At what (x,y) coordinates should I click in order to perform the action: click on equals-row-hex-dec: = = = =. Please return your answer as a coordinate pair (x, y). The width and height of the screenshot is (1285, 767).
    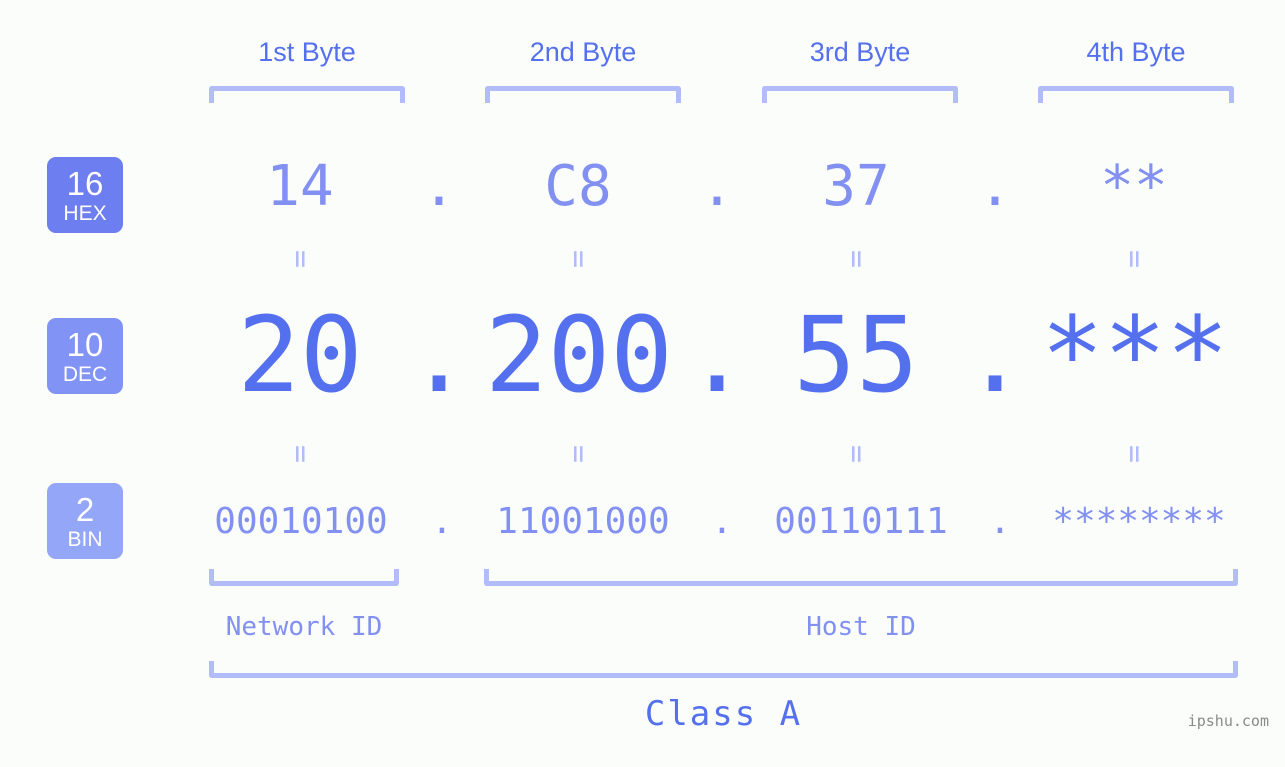
    Looking at the image, I should click on (642, 260).